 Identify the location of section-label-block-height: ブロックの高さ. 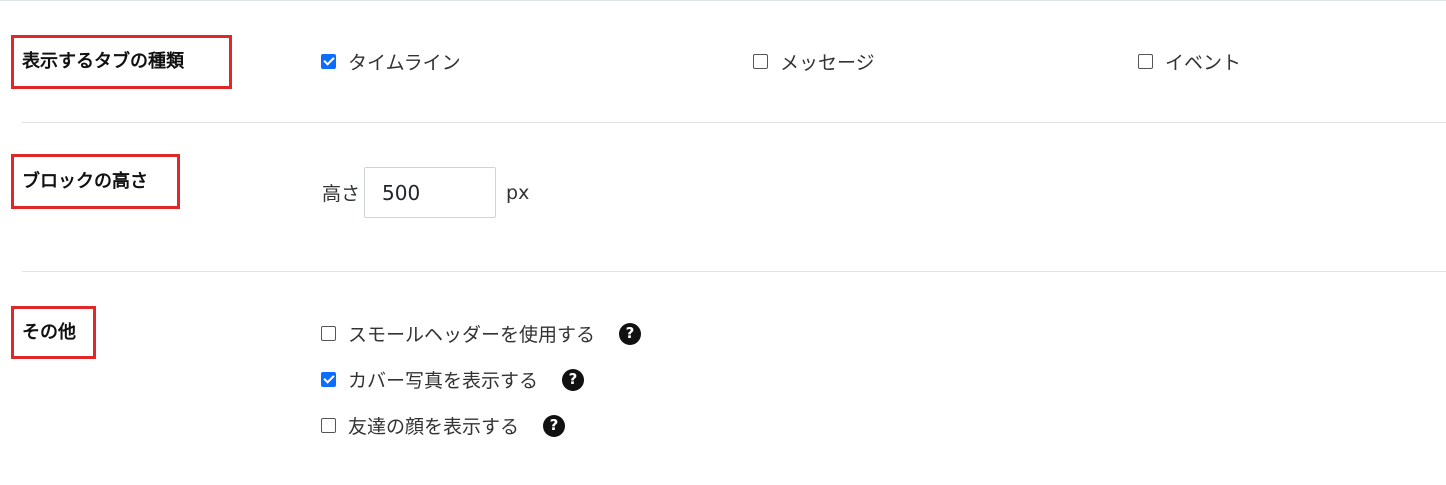
(95, 181).